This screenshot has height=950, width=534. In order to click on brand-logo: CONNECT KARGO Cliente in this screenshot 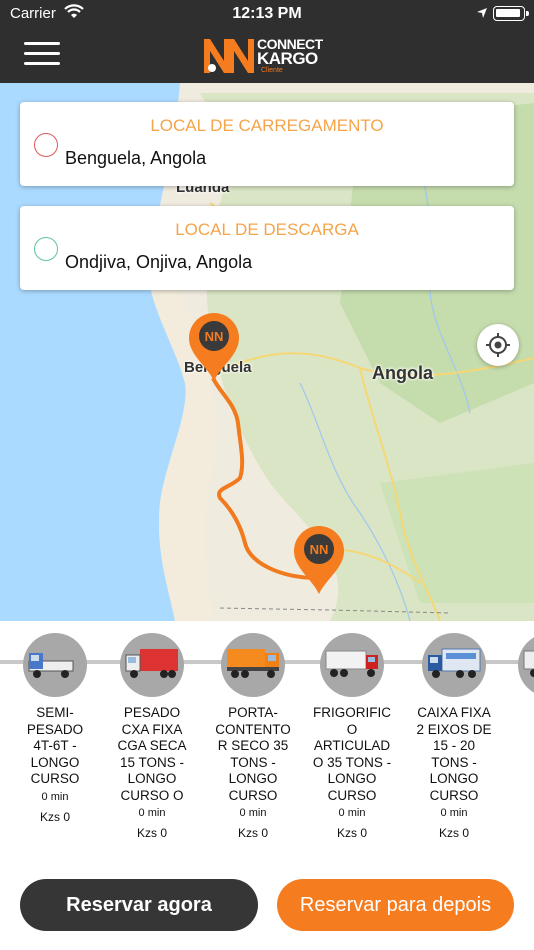, I will do `click(272, 55)`.